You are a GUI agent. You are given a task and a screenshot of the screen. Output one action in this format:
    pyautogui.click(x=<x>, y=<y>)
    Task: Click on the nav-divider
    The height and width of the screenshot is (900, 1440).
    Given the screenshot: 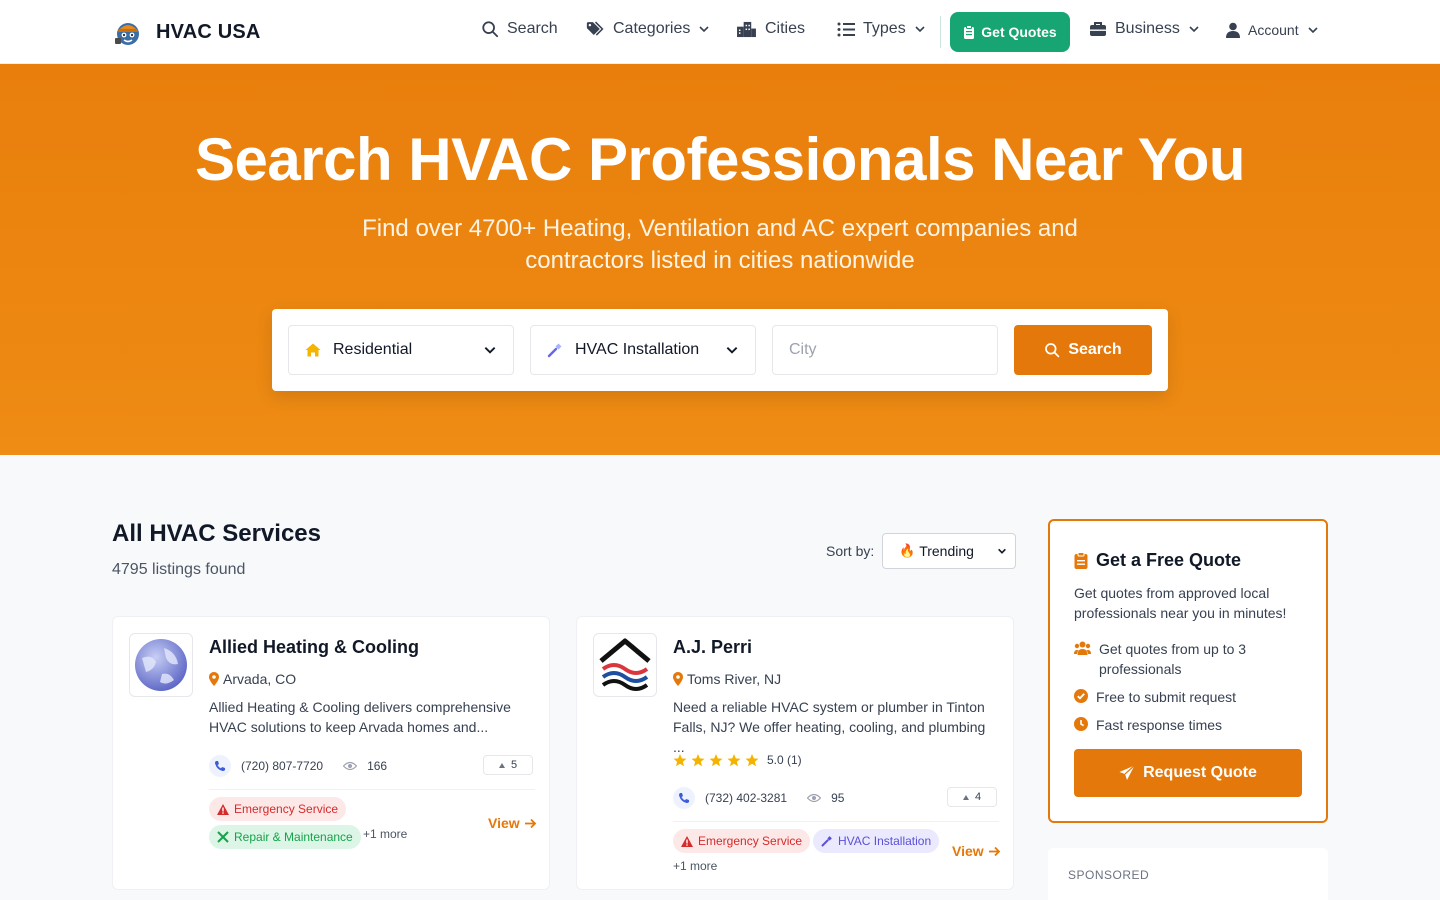 What is the action you would take?
    pyautogui.click(x=940, y=32)
    